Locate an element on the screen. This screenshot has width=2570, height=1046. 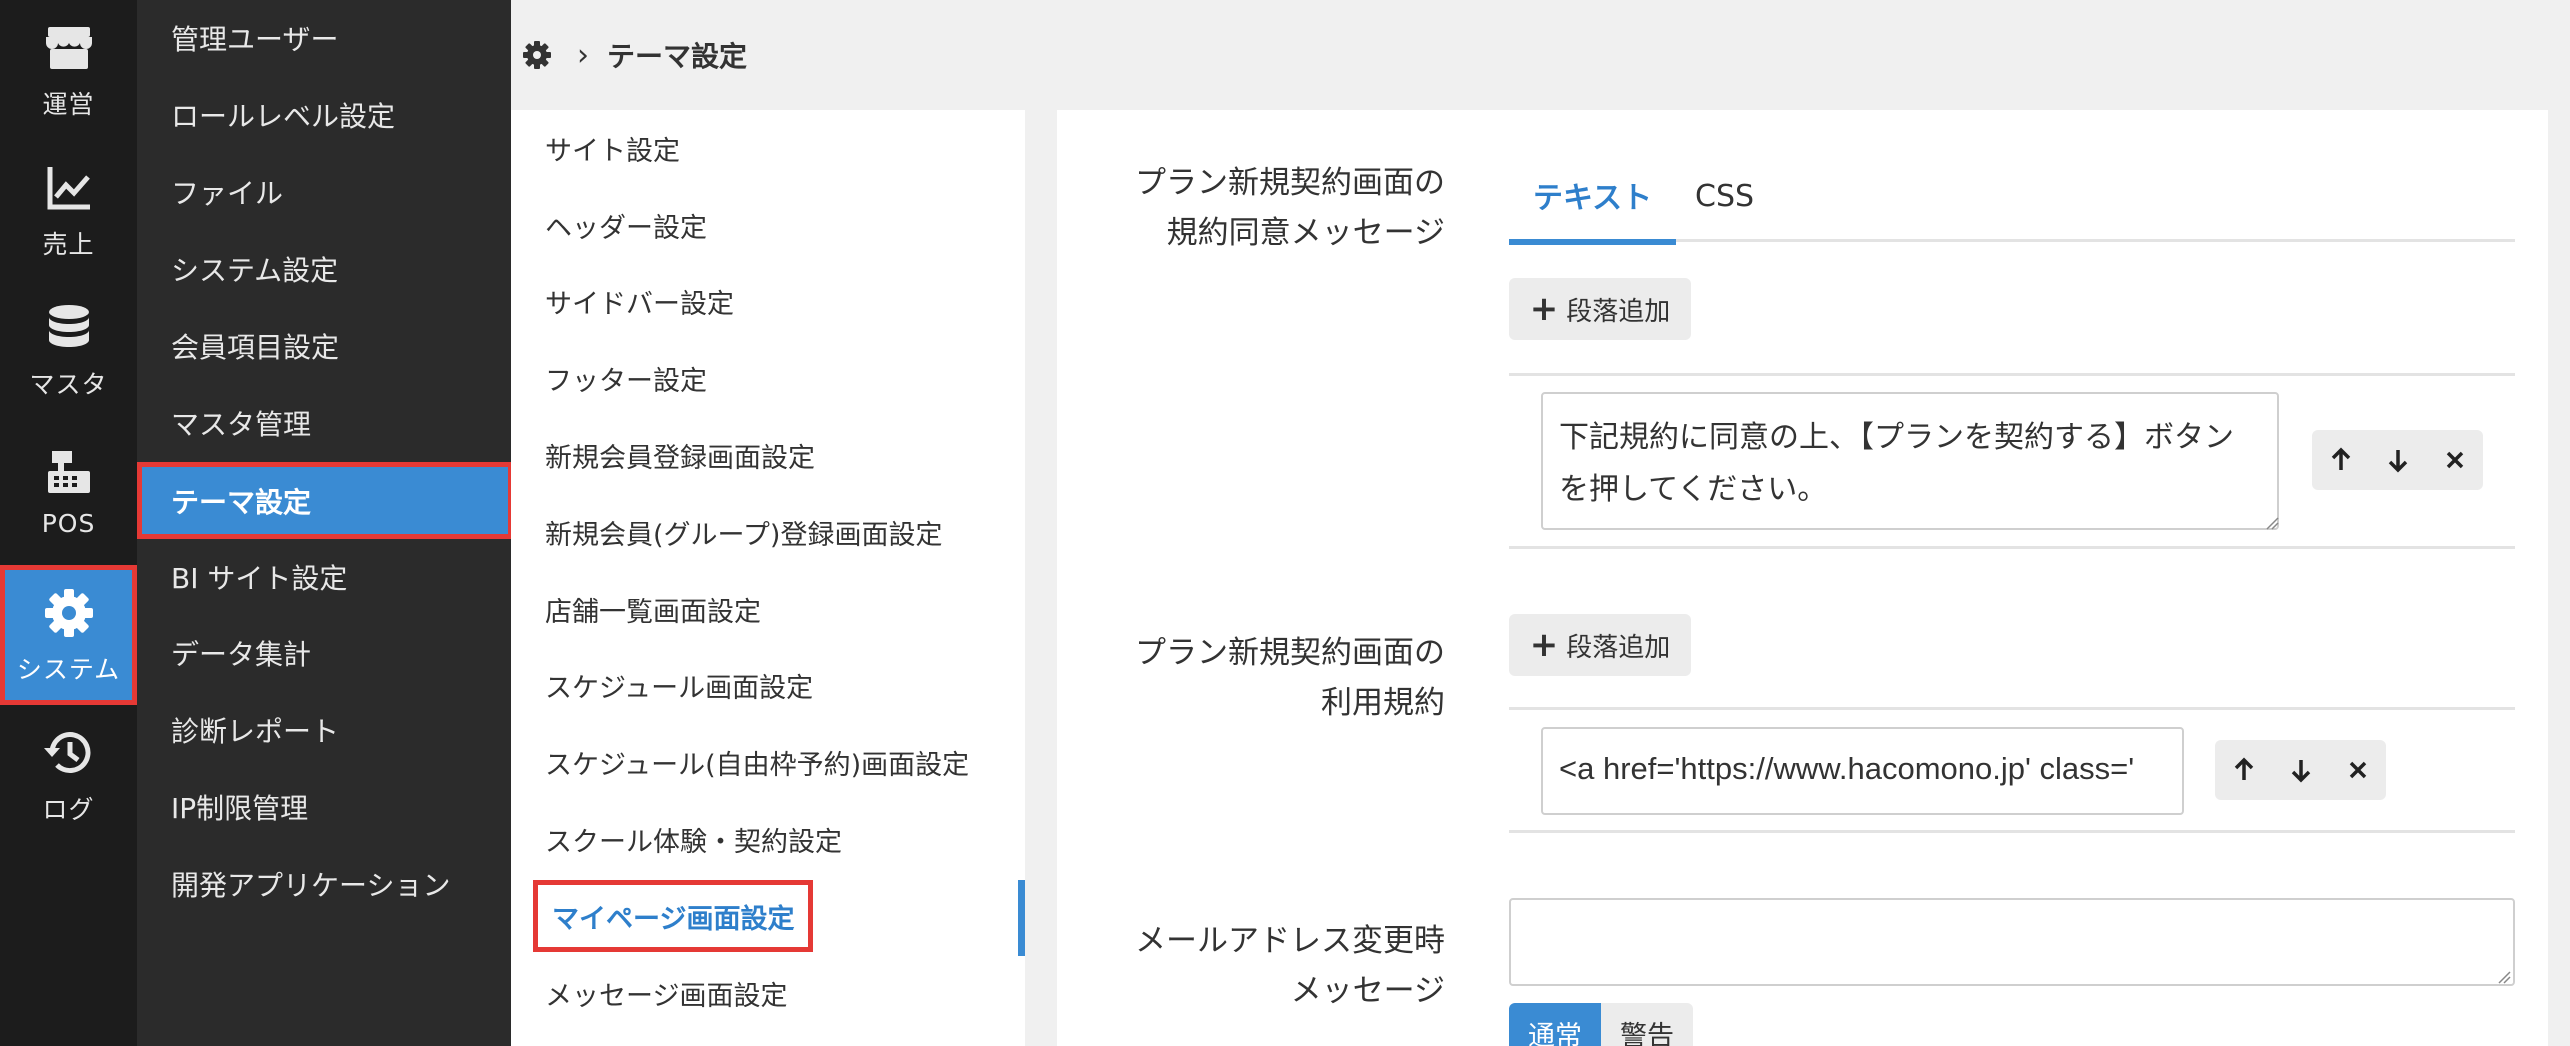
theme-menu-item-sidebar: サイドバー設定 is located at coordinates (639, 301).